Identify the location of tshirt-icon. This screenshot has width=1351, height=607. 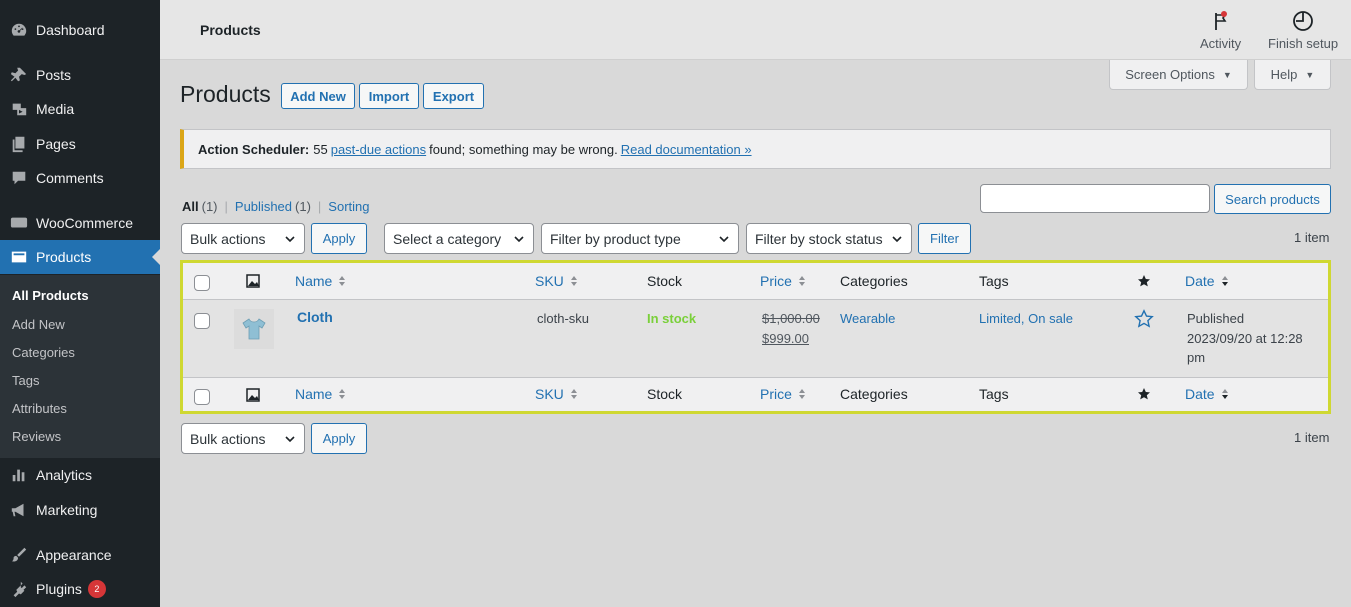
(254, 329).